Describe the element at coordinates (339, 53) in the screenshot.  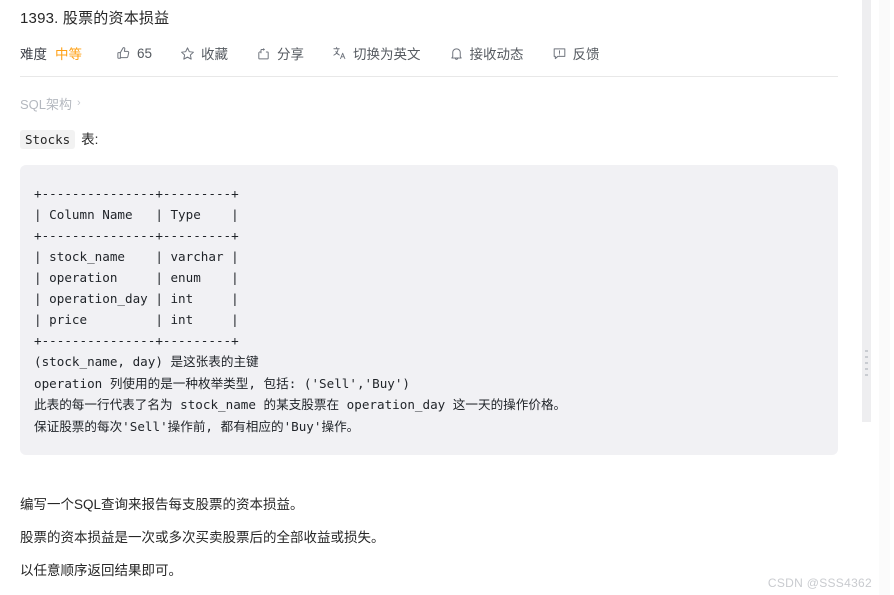
I see `translate-icon` at that location.